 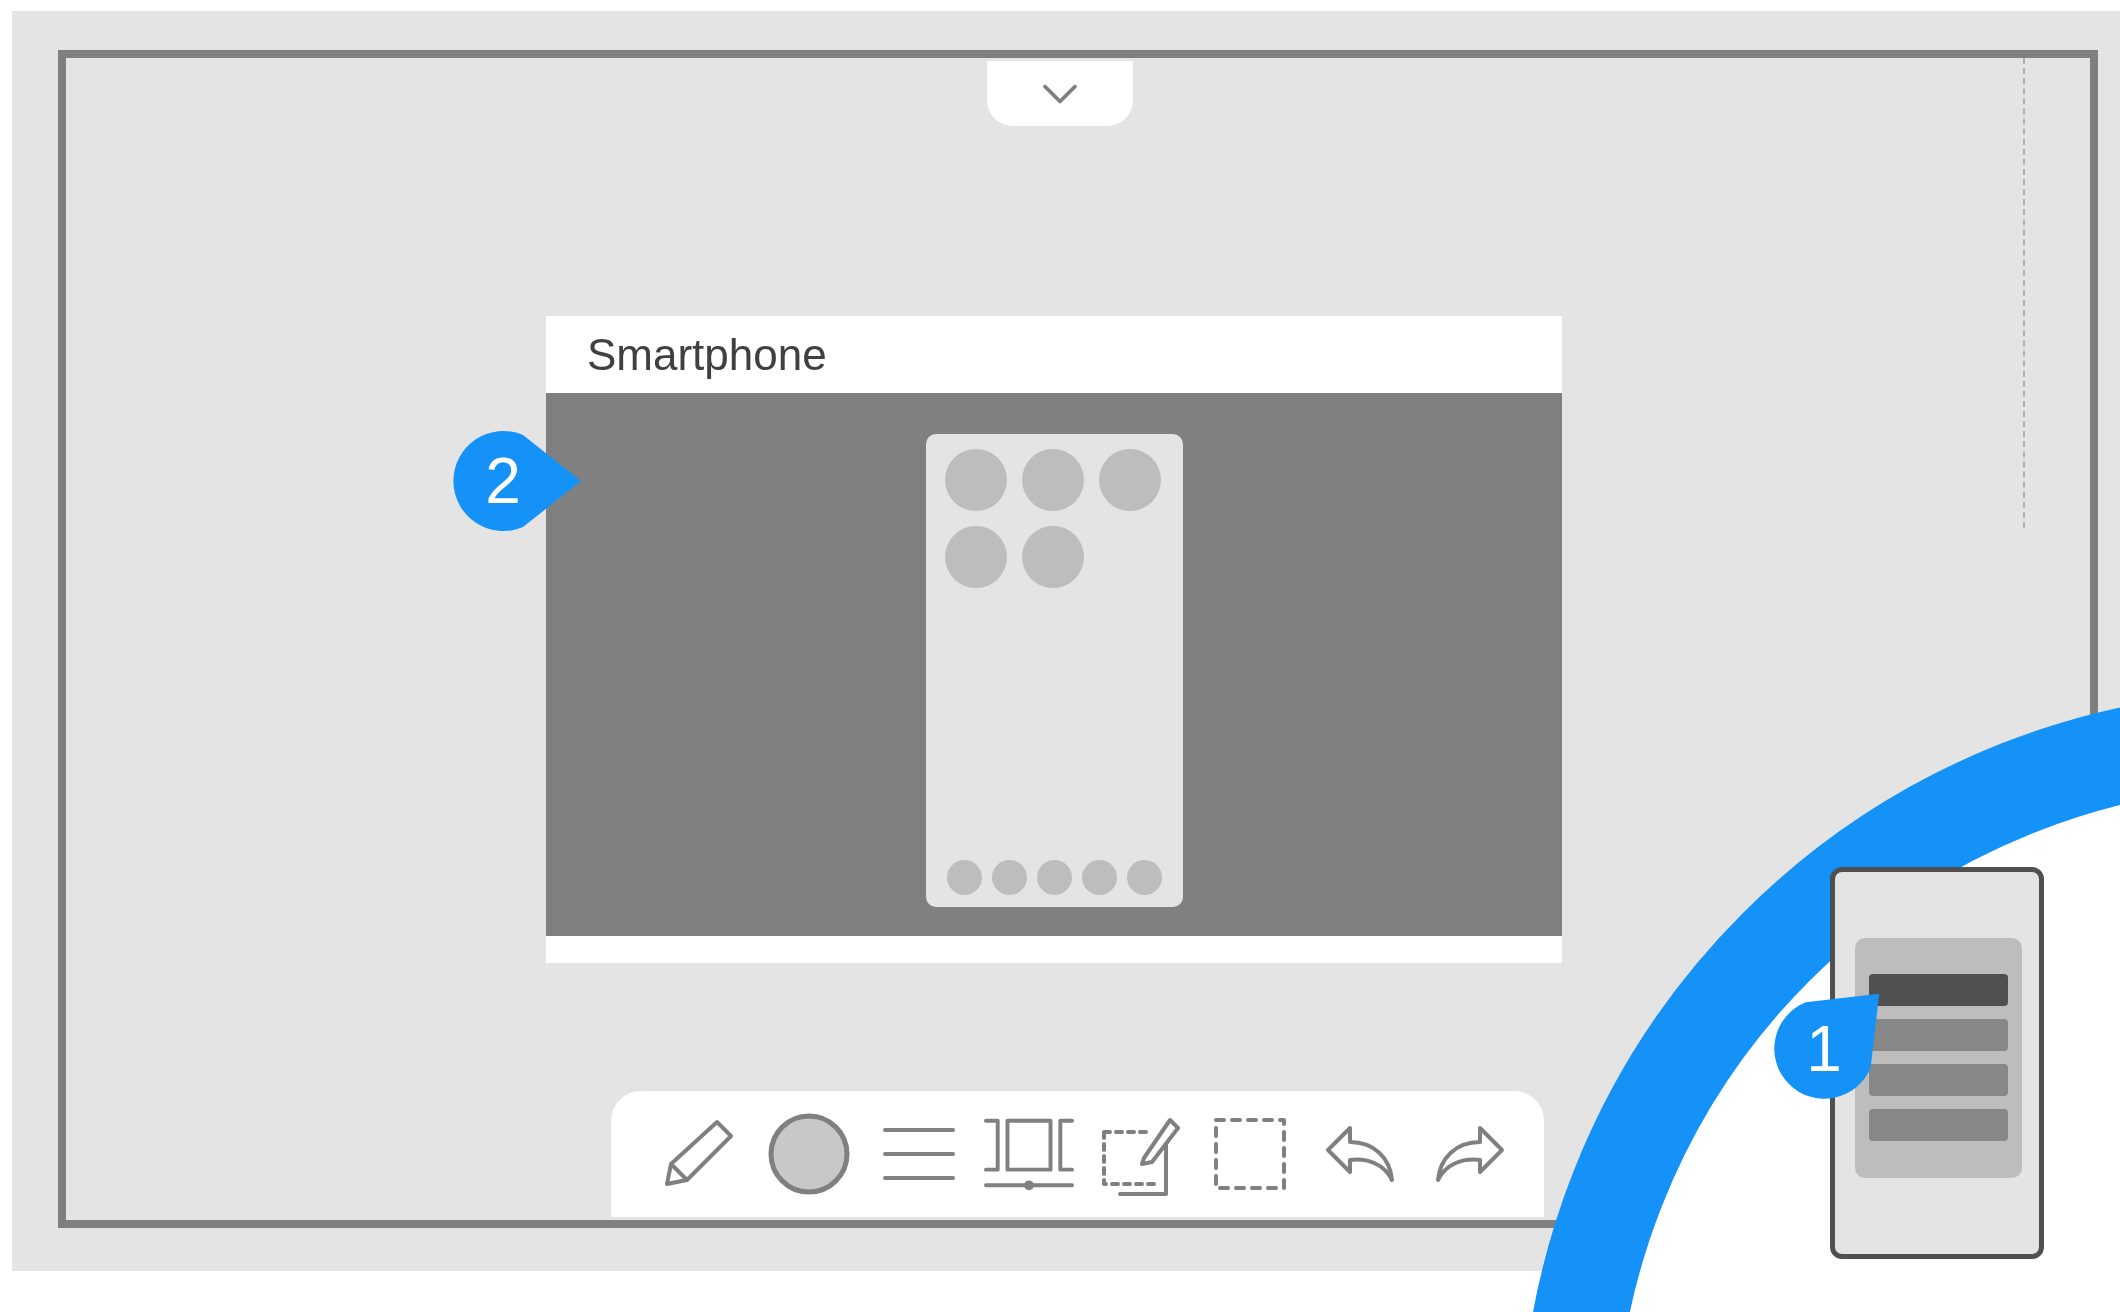 What do you see at coordinates (1029, 1154) in the screenshot?
I see `fit-to-width-icon` at bounding box center [1029, 1154].